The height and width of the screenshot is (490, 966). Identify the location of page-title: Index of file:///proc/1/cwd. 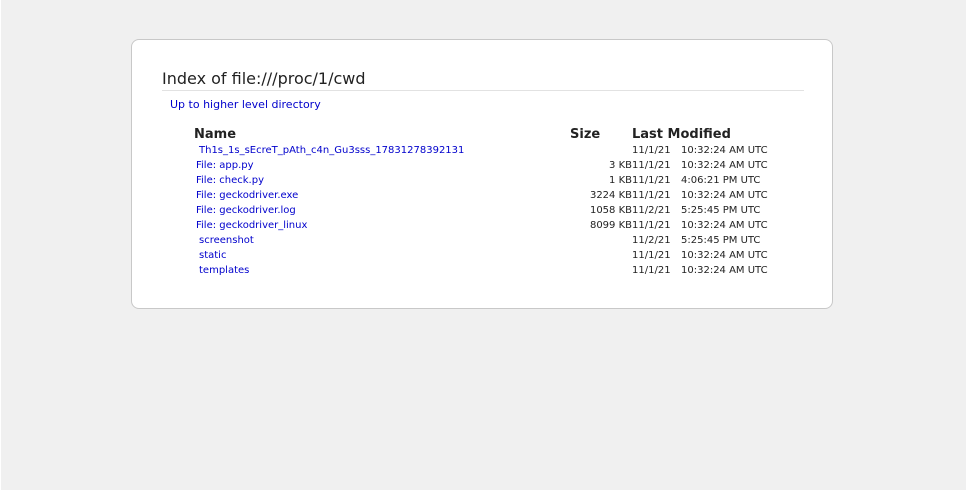
(483, 80).